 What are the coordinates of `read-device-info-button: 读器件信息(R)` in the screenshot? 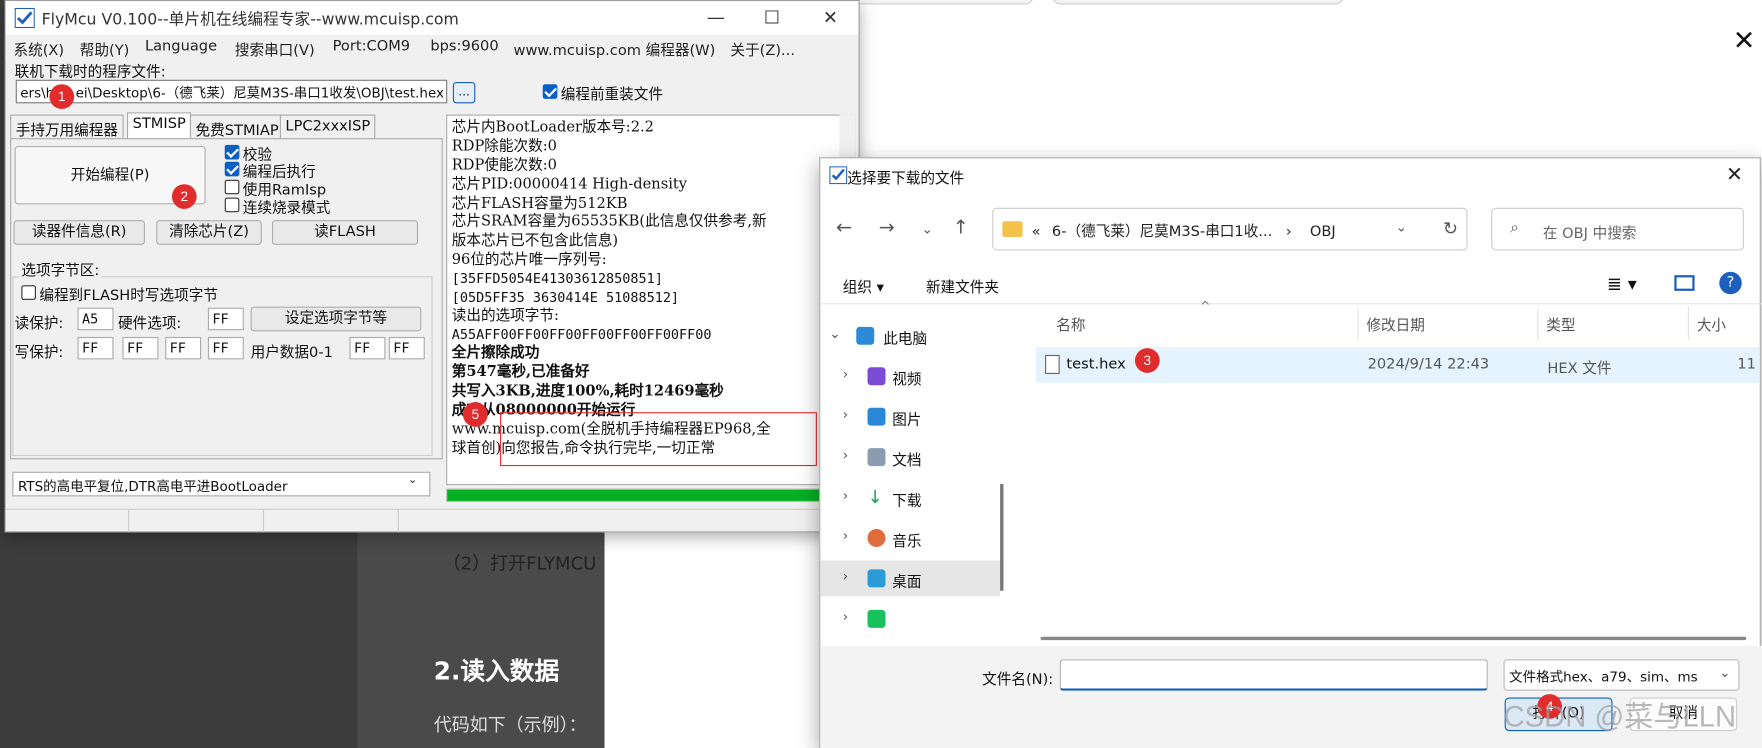 It's located at (79, 232).